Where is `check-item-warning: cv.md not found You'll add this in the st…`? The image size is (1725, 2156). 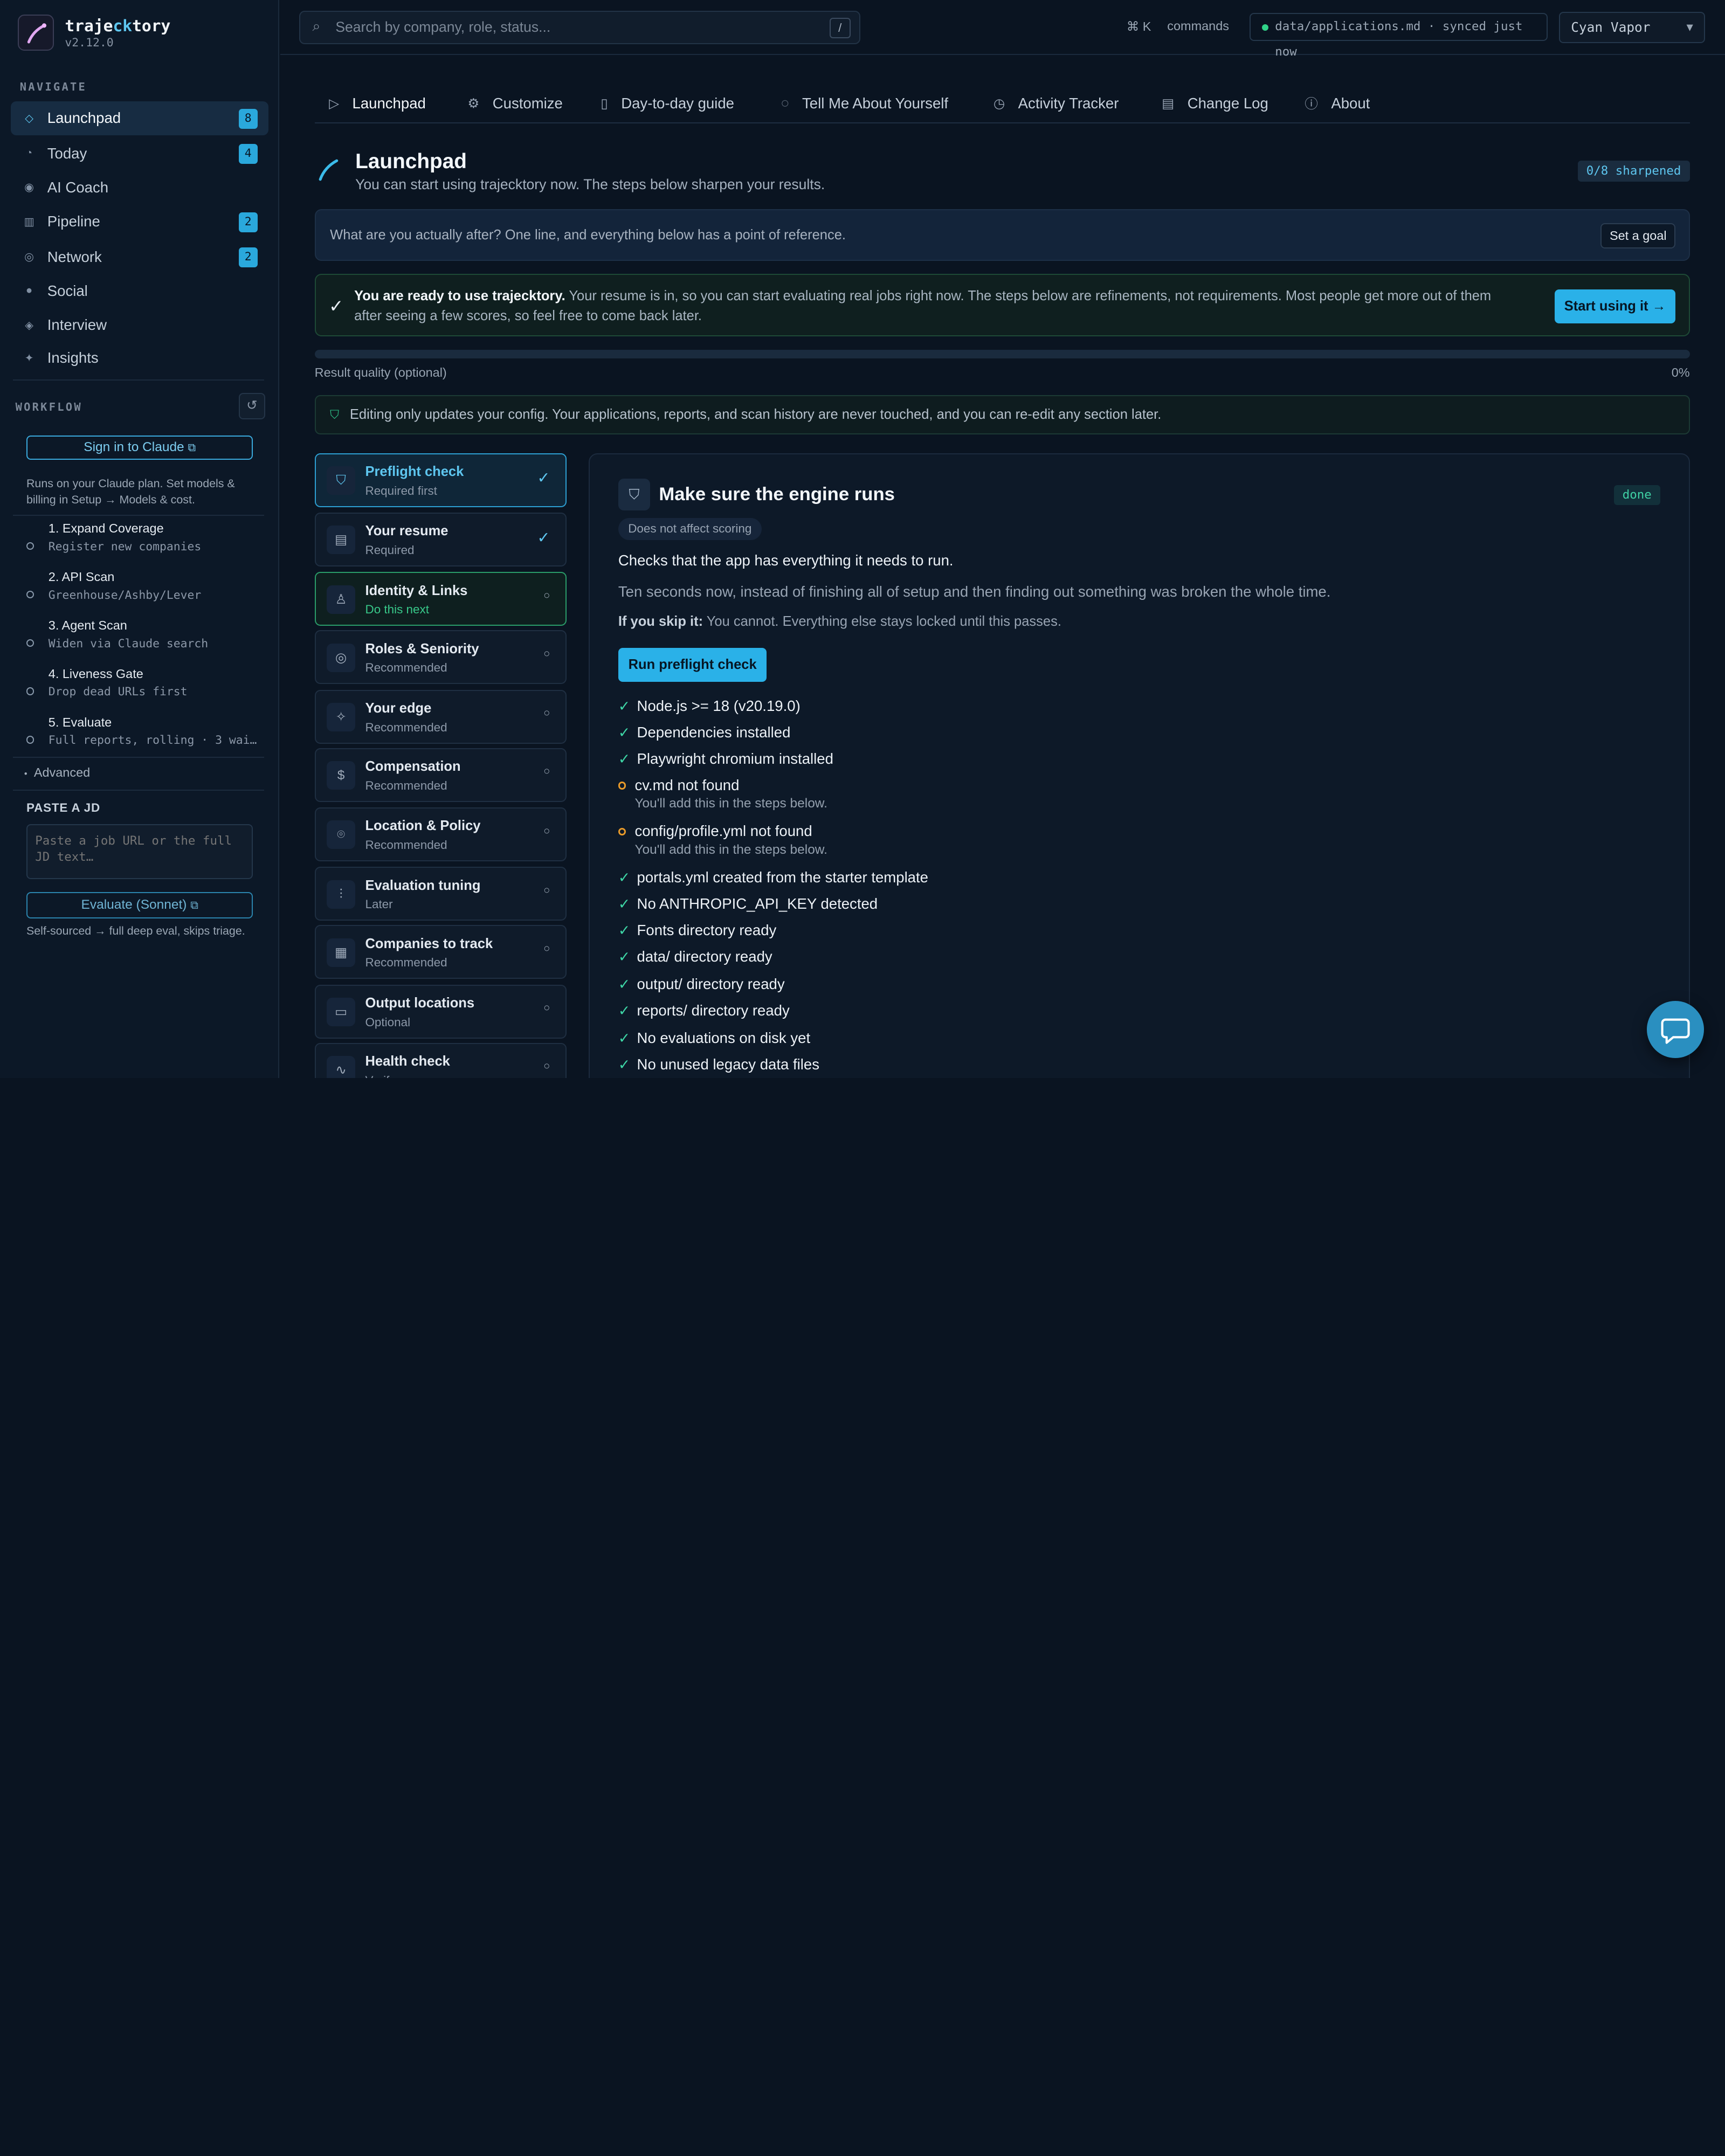 check-item-warning: cv.md not found You'll add this in the st… is located at coordinates (722, 794).